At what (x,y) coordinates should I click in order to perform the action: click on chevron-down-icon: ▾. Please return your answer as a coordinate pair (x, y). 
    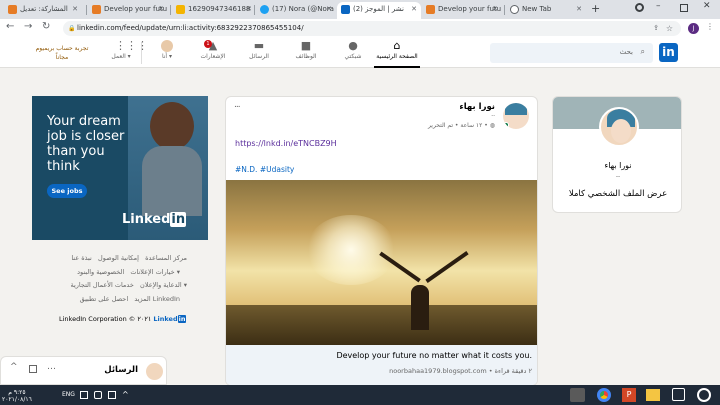
    Looking at the image, I should click on (129, 56).